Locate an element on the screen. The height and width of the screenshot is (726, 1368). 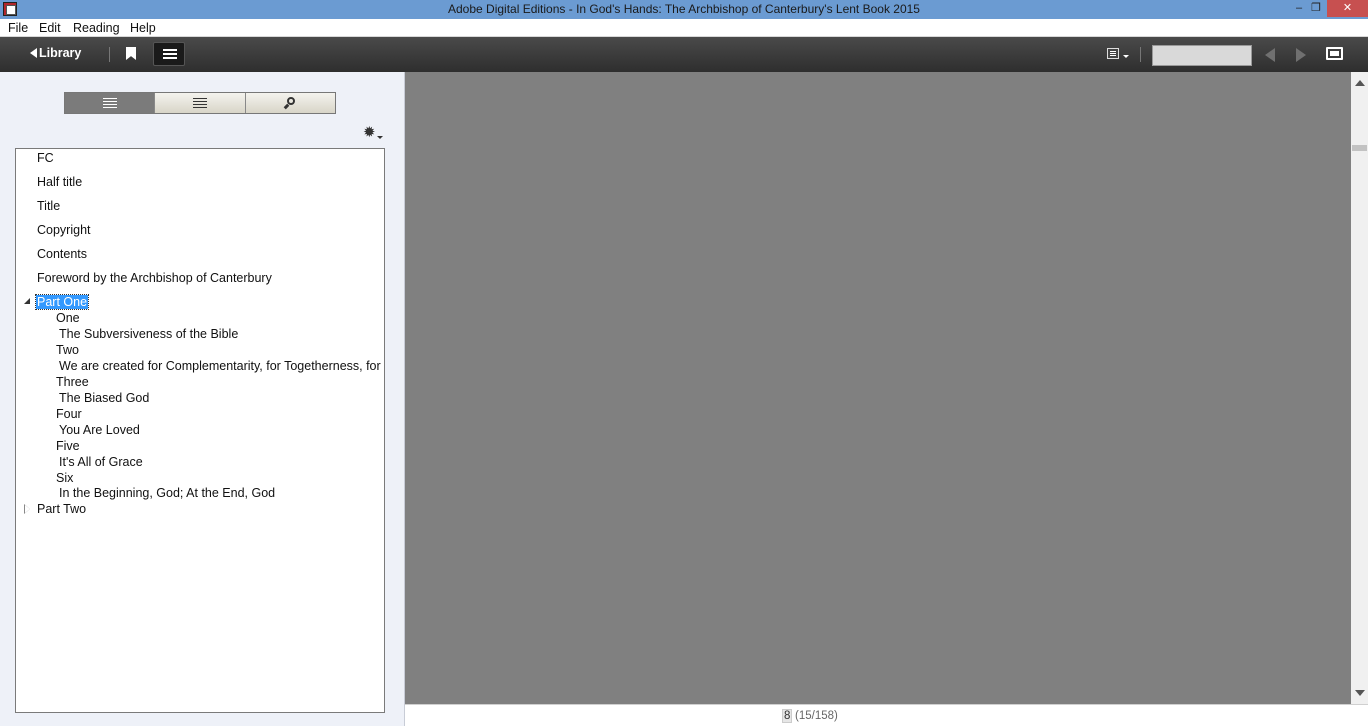
list-icon is located at coordinates (170, 50).